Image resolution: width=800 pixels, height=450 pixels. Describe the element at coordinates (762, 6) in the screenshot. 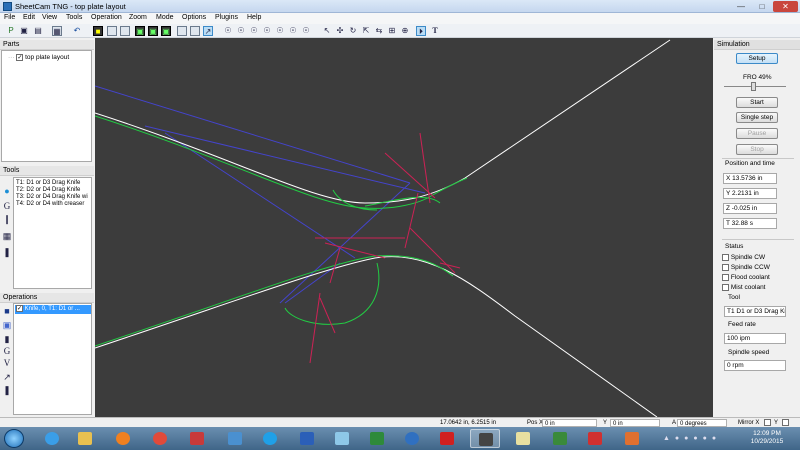

I see `maximize-button: □` at that location.